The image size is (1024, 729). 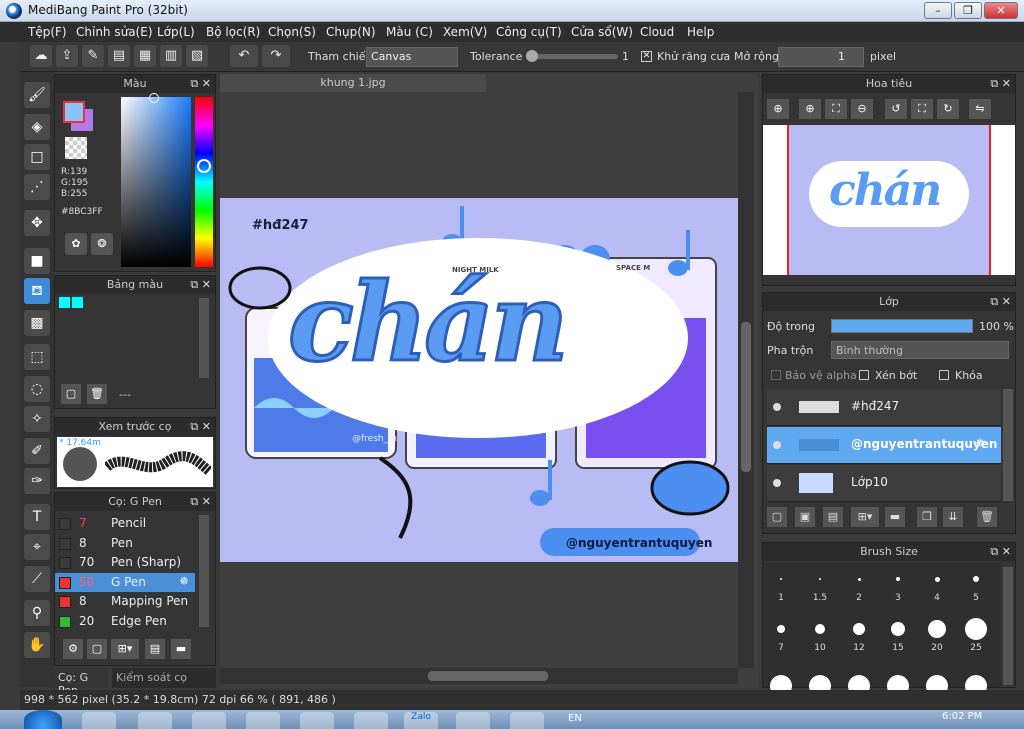 I want to click on page-icon: ▦, so click(x=145, y=56).